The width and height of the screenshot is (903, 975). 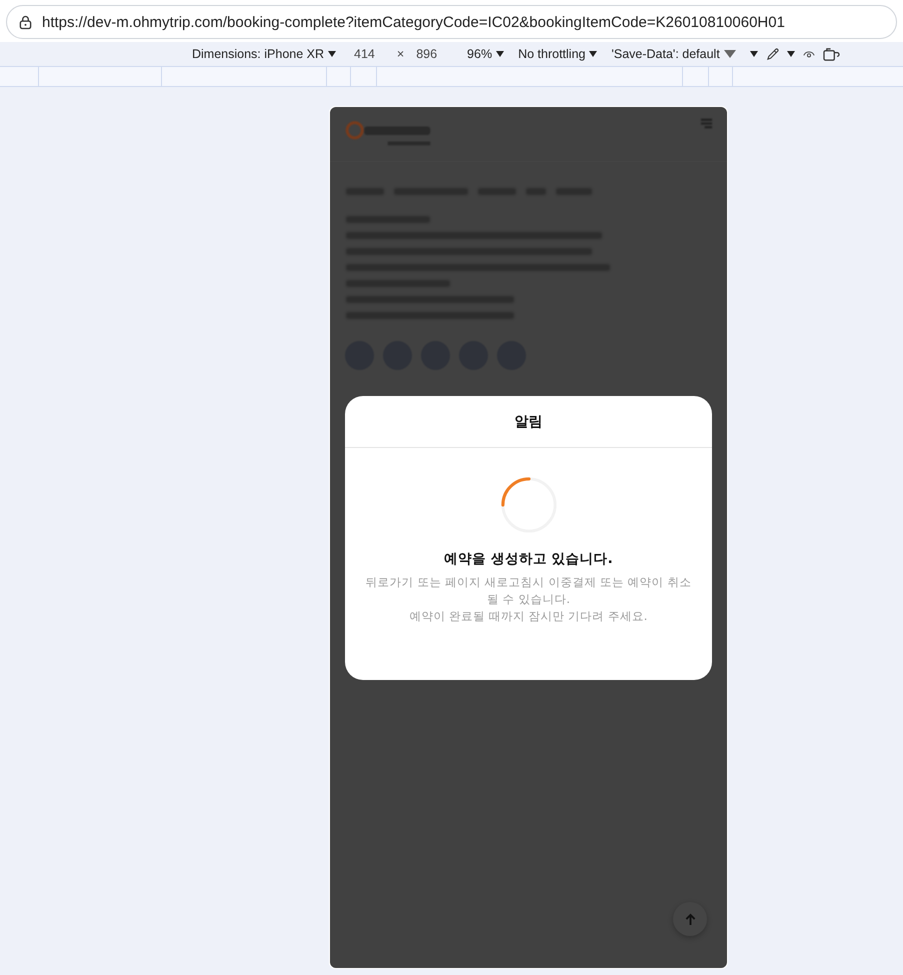 I want to click on up-arrow-icon, so click(x=690, y=919).